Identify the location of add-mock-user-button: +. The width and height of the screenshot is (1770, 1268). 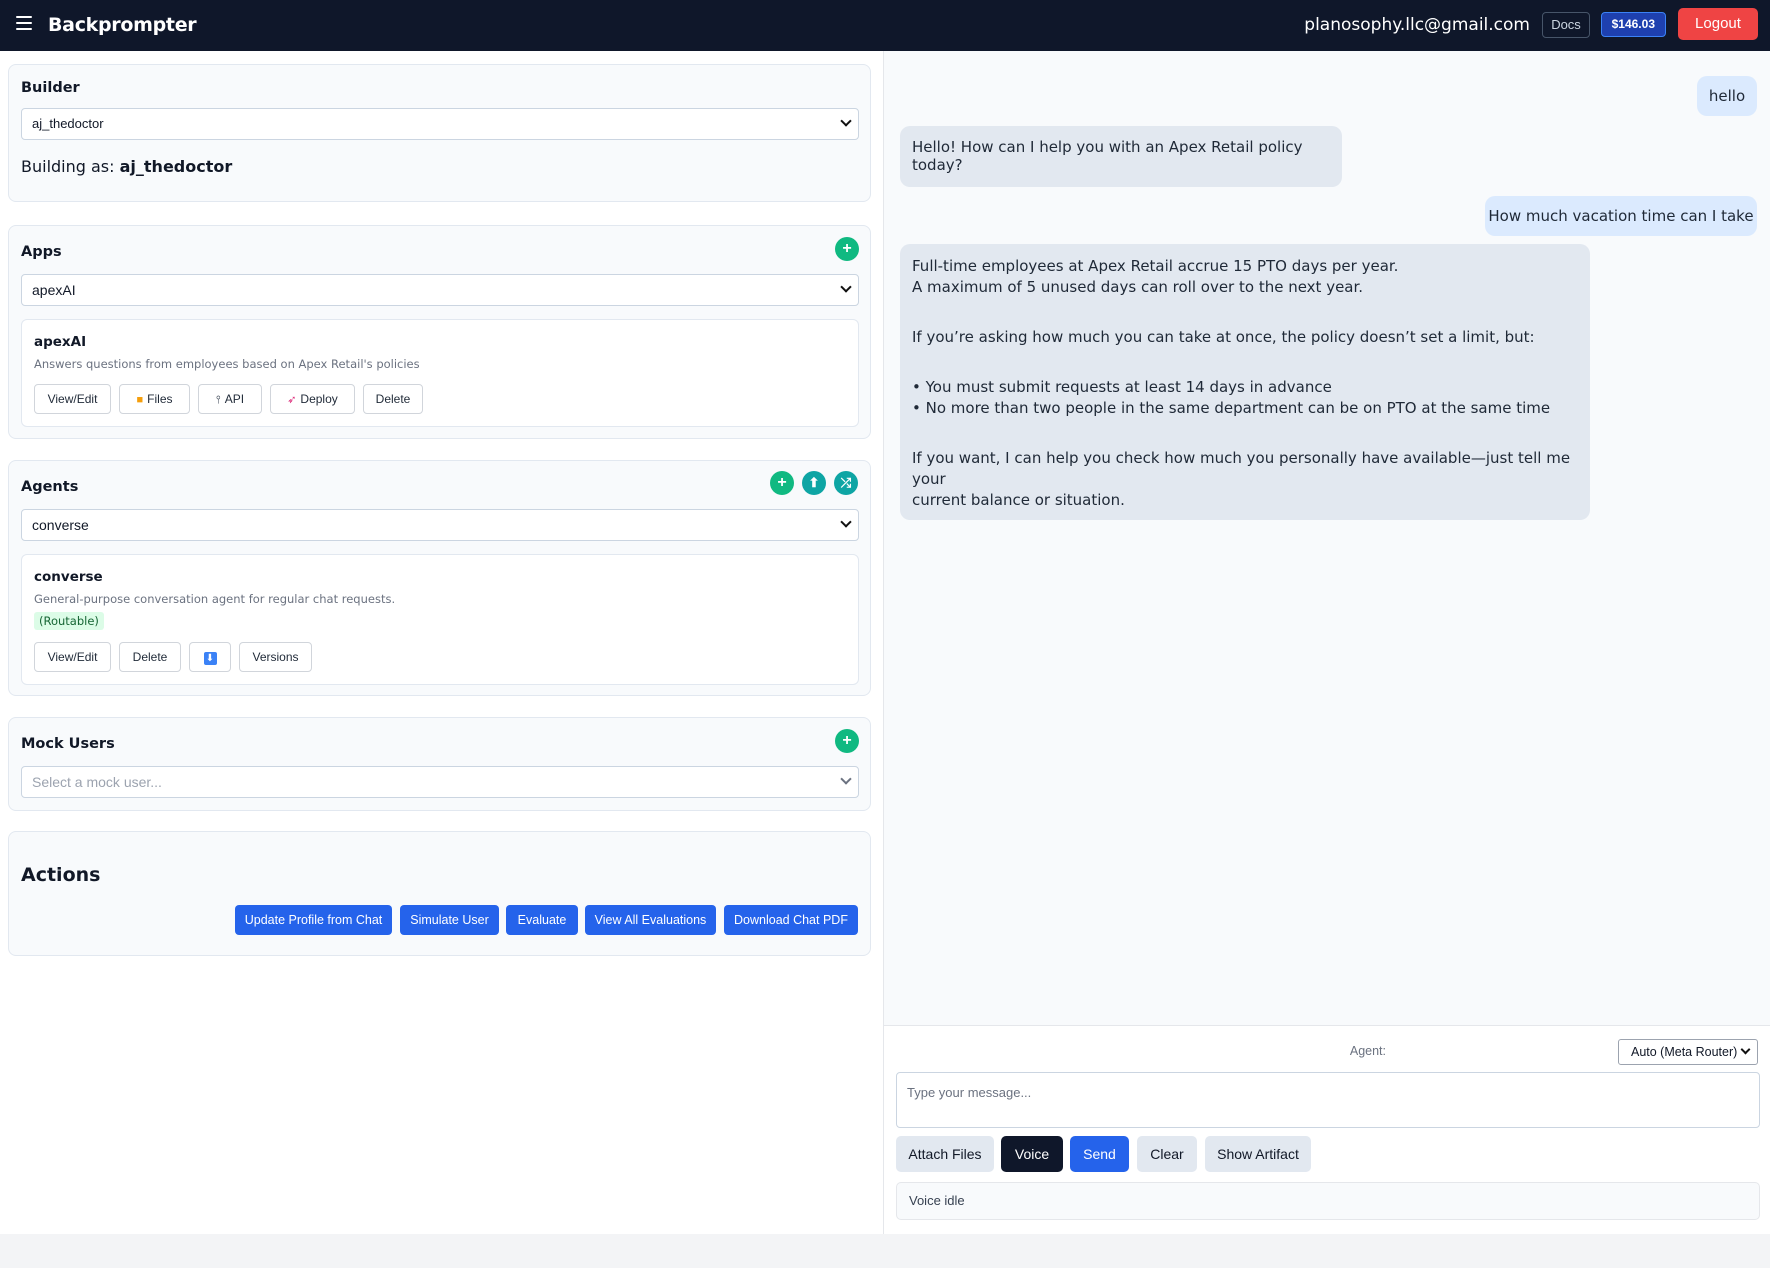
(847, 741).